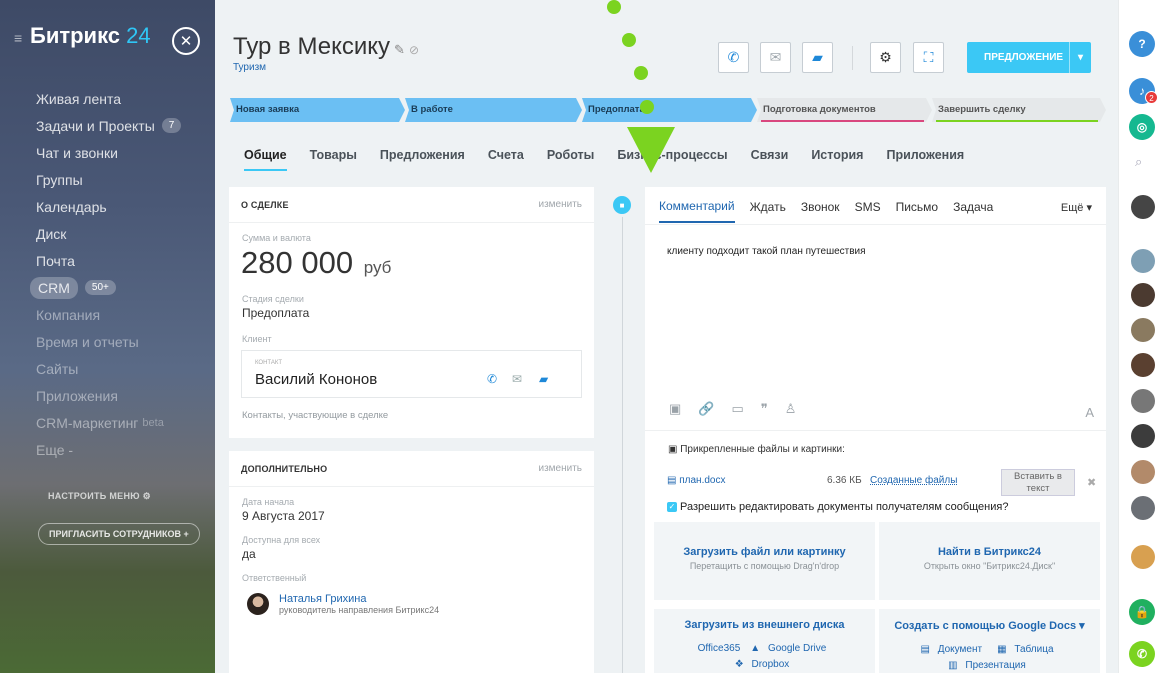 Image resolution: width=1163 pixels, height=673 pixels. I want to click on close-icon: ✖, so click(1091, 482).